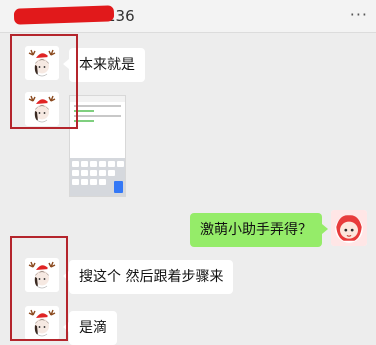 The height and width of the screenshot is (345, 376). Describe the element at coordinates (107, 65) in the screenshot. I see `message-text: 本来就是` at that location.